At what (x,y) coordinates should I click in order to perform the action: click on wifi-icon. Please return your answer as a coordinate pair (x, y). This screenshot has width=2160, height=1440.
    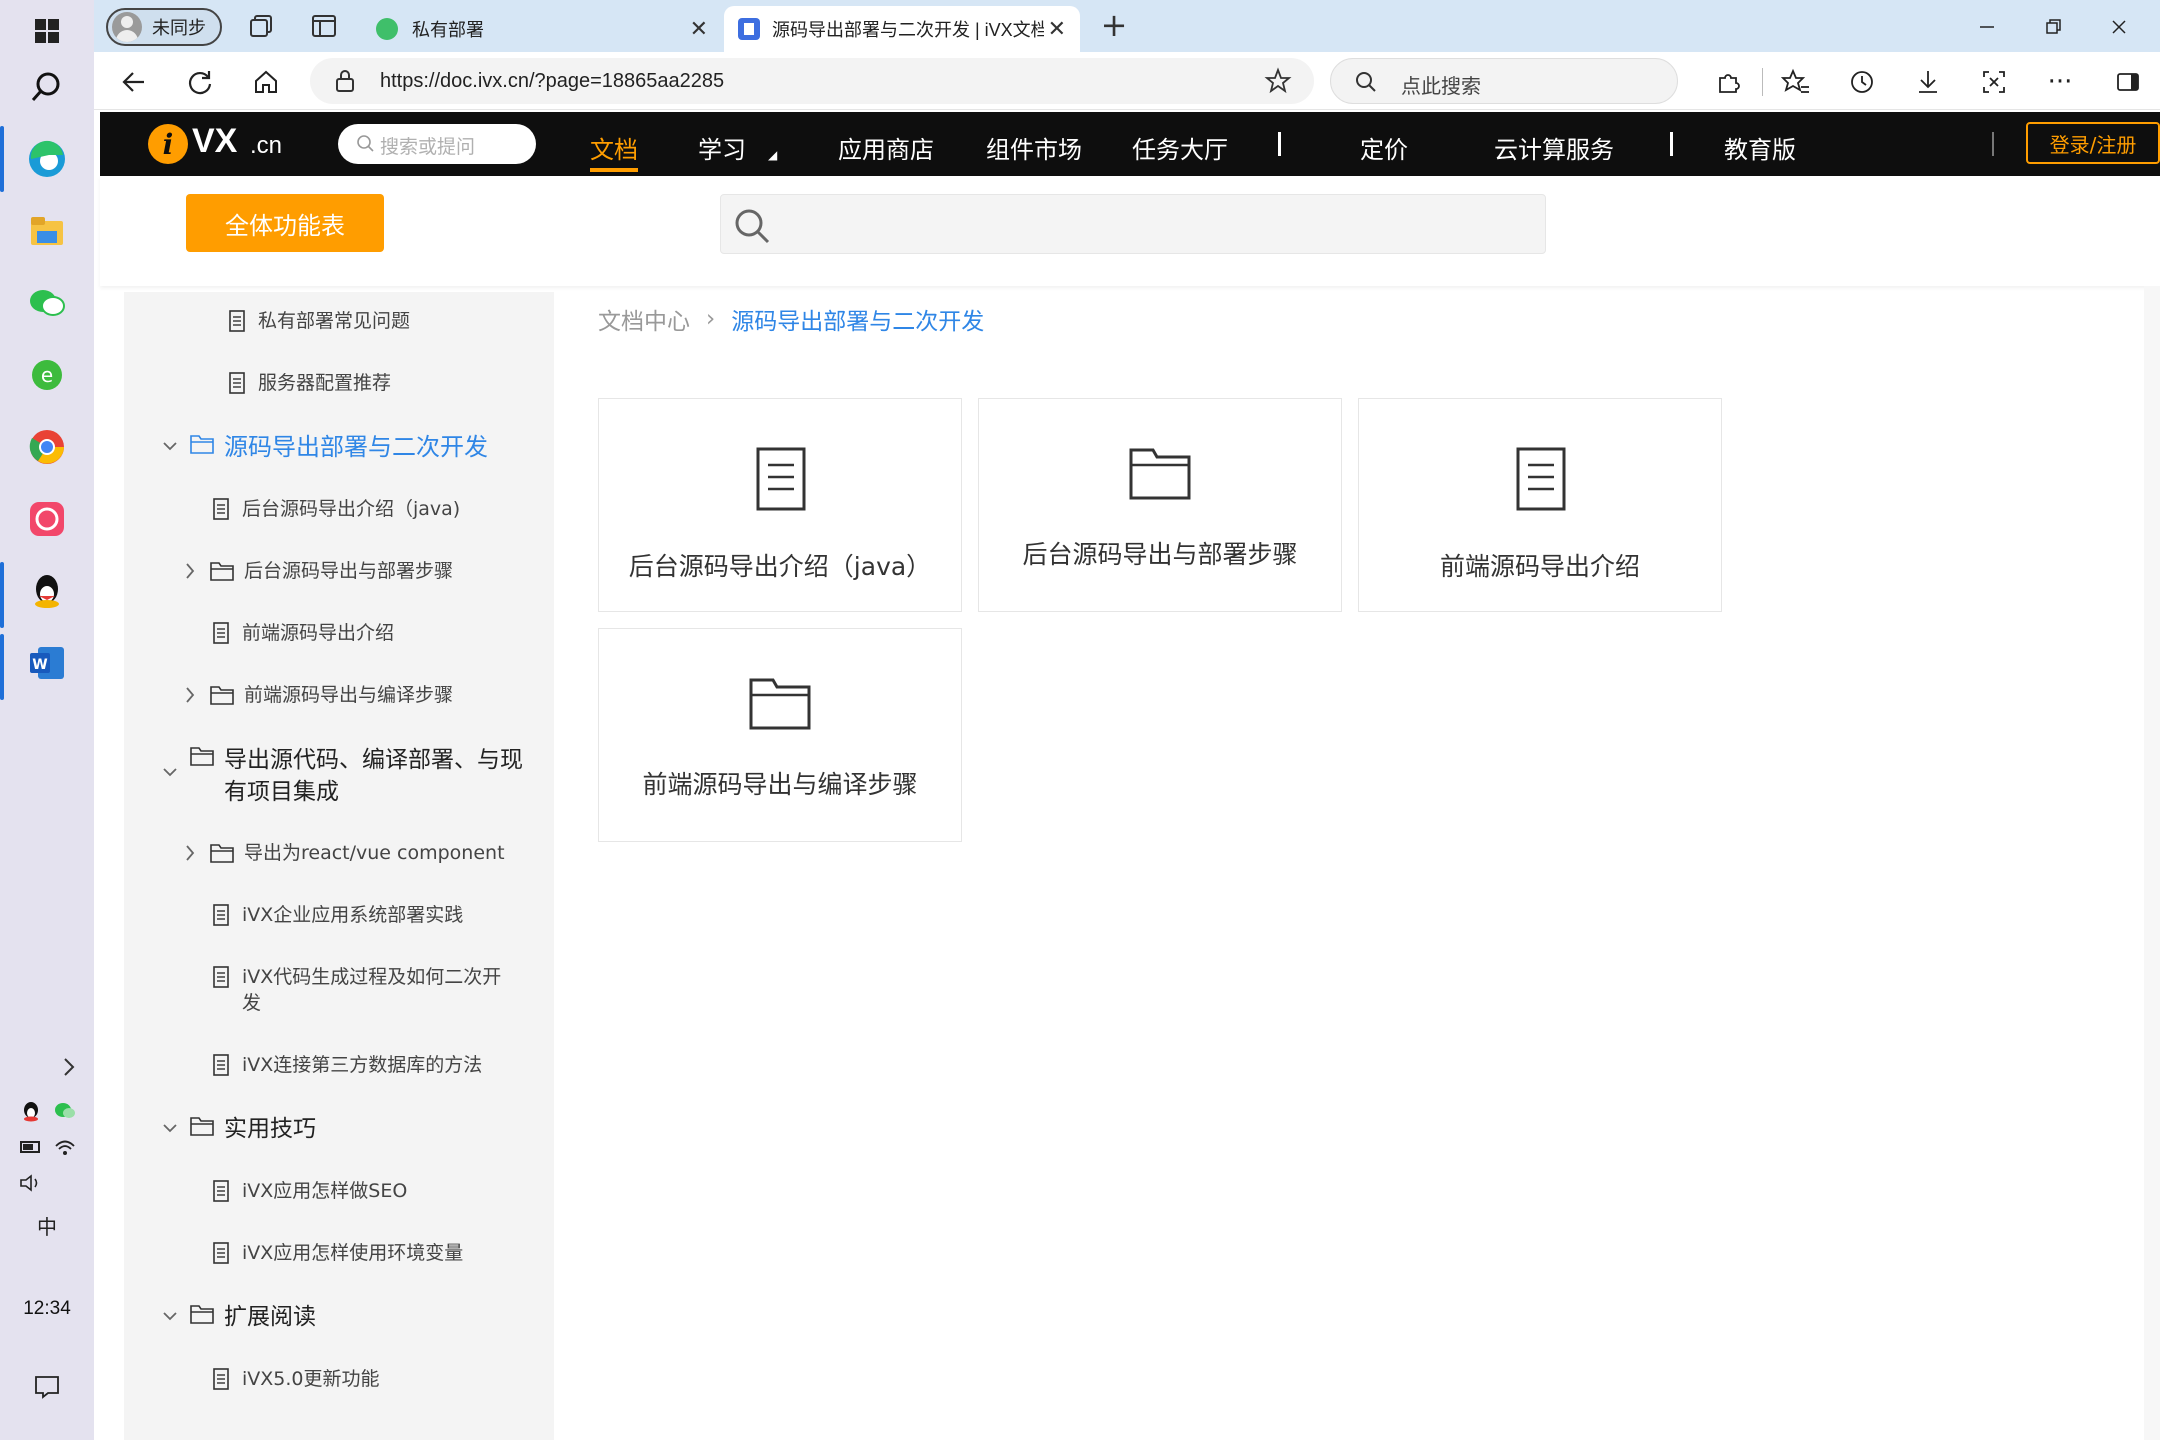
    Looking at the image, I should click on (65, 1147).